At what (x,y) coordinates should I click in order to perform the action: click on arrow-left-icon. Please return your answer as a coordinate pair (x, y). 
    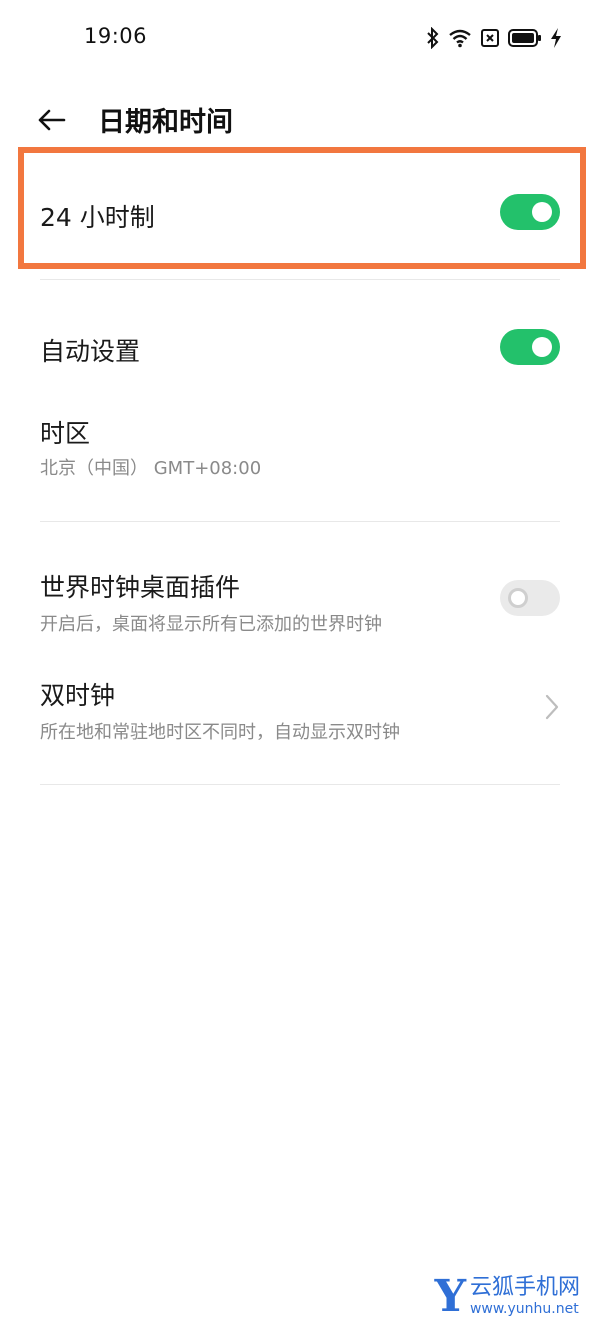
    Looking at the image, I should click on (52, 125).